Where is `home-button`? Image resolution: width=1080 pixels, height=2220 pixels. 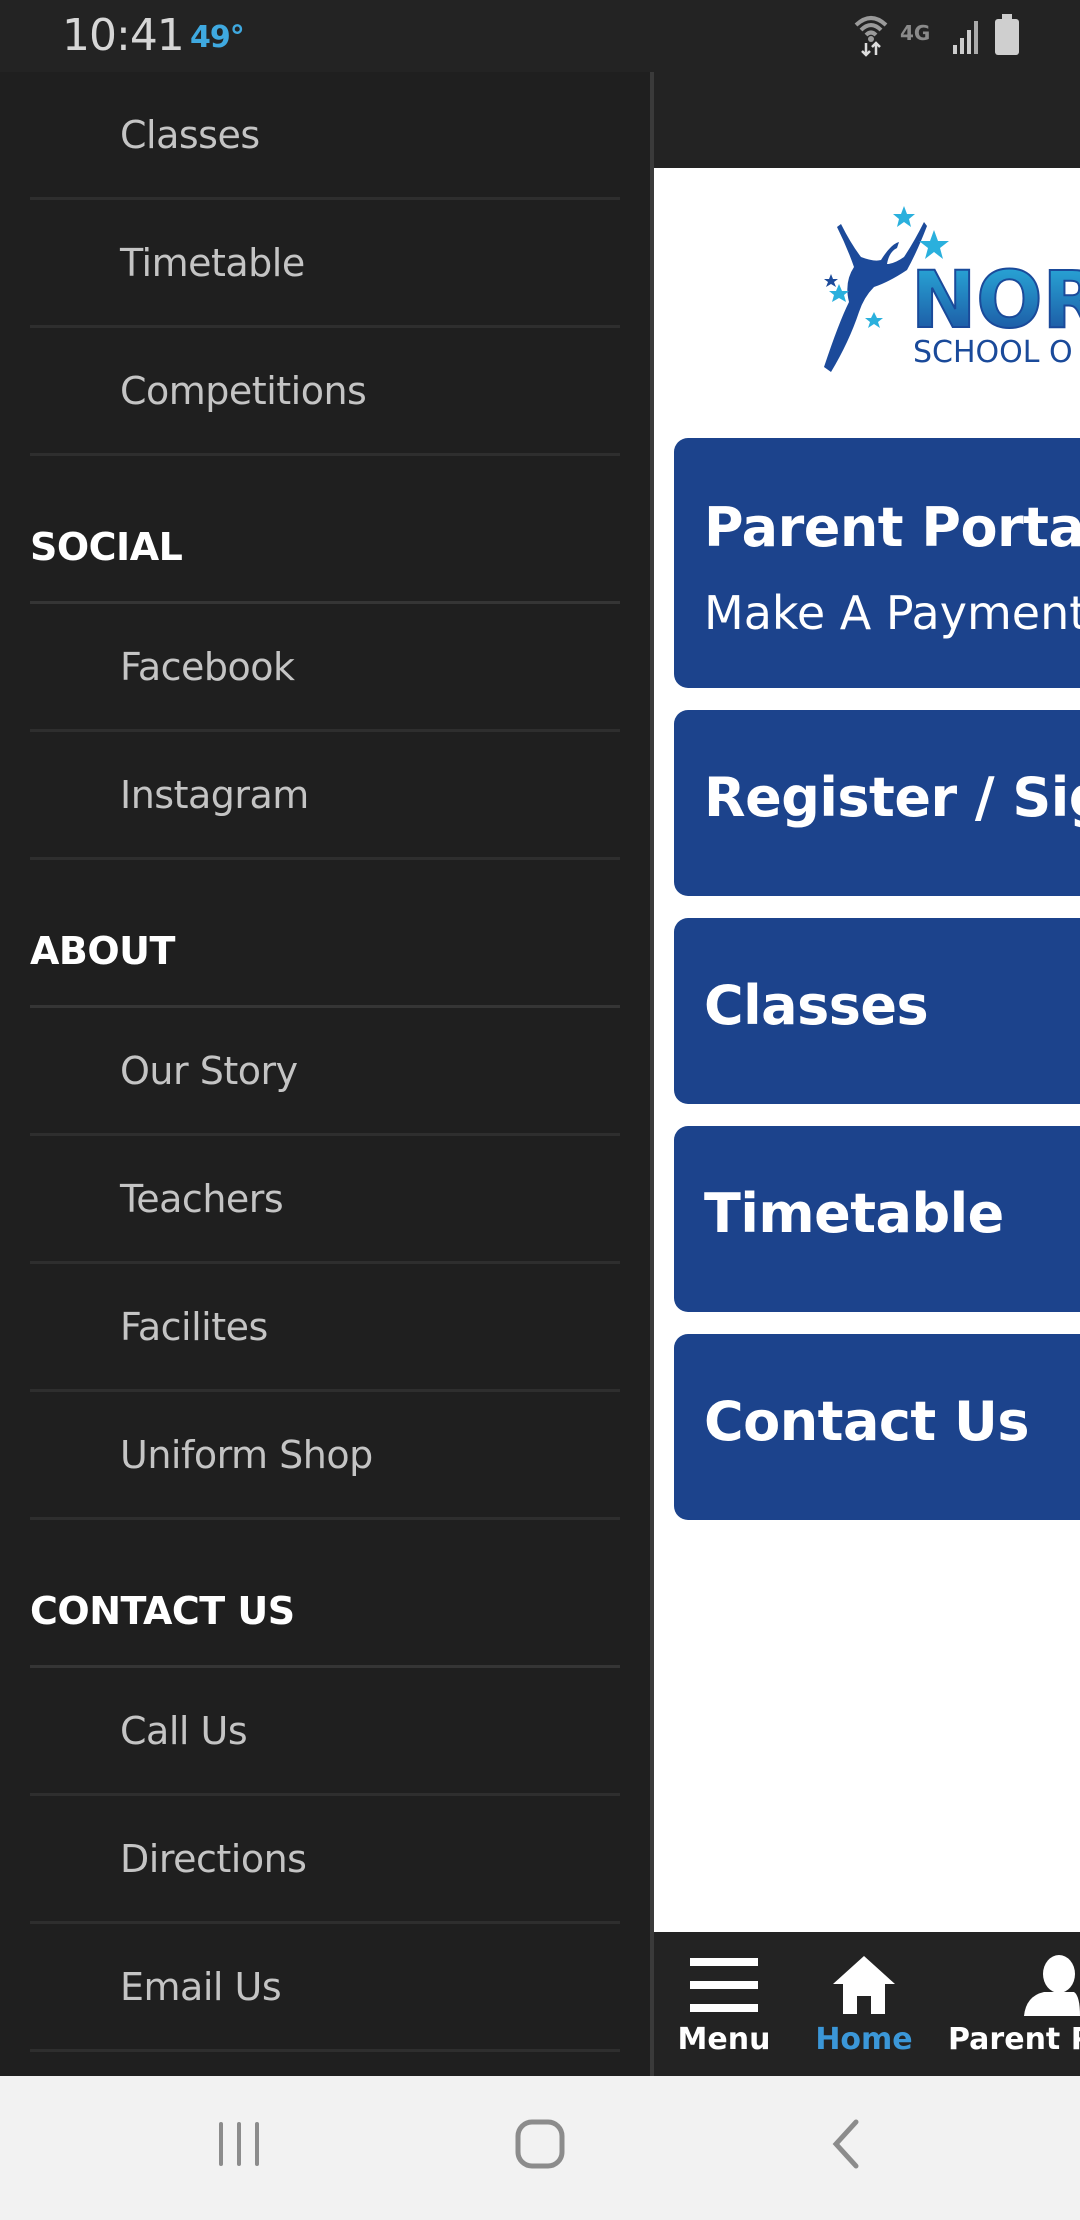 home-button is located at coordinates (540, 2146).